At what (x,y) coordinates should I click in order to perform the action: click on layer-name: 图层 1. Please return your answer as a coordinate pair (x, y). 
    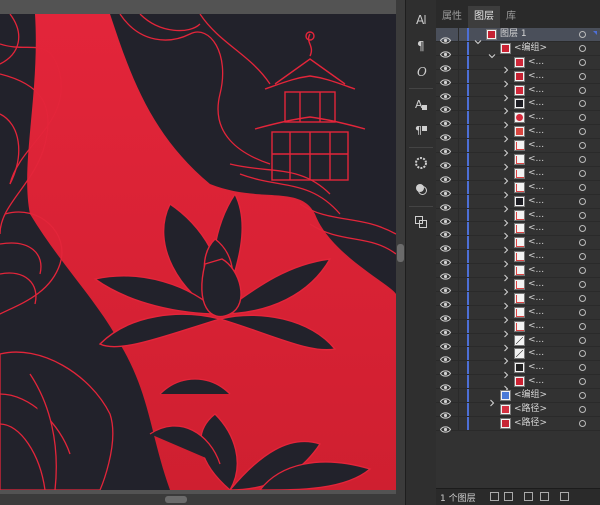
    Looking at the image, I should click on (513, 34).